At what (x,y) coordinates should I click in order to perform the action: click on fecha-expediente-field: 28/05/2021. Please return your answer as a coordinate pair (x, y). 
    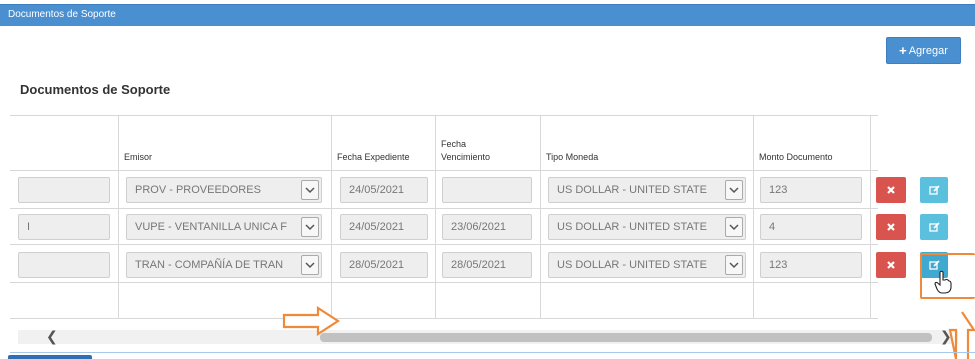
    Looking at the image, I should click on (384, 265).